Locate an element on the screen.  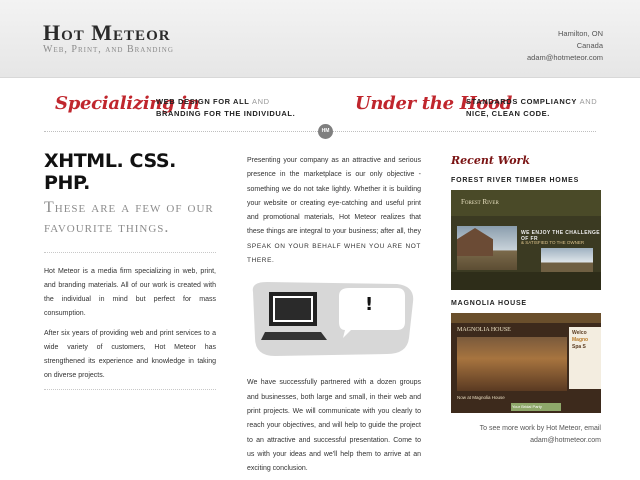
monitor-icon is located at coordinates (333, 319).